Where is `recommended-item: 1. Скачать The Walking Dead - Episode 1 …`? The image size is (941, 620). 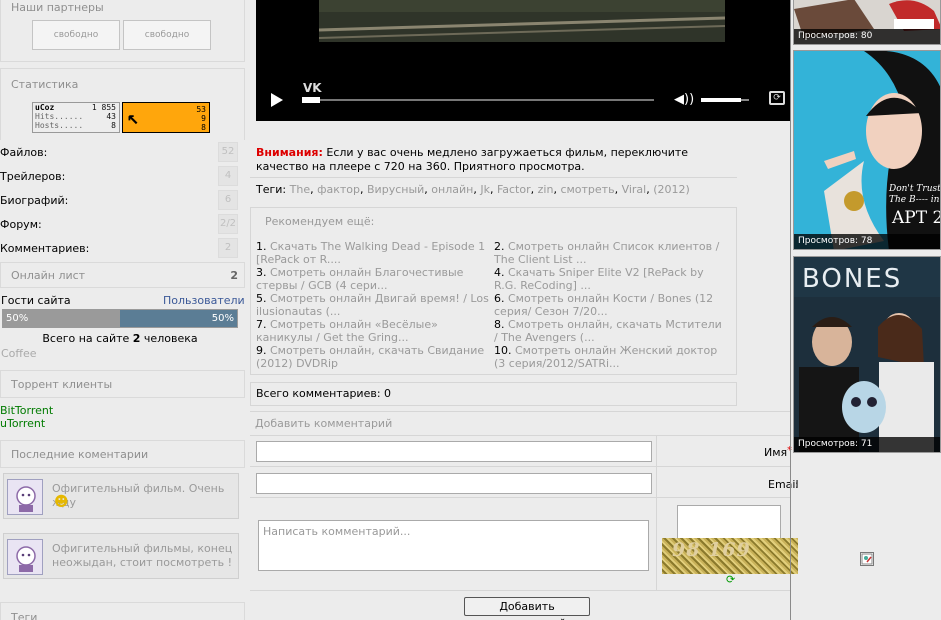 recommended-item: 1. Скачать The Walking Dead - Episode 1 … is located at coordinates (373, 253).